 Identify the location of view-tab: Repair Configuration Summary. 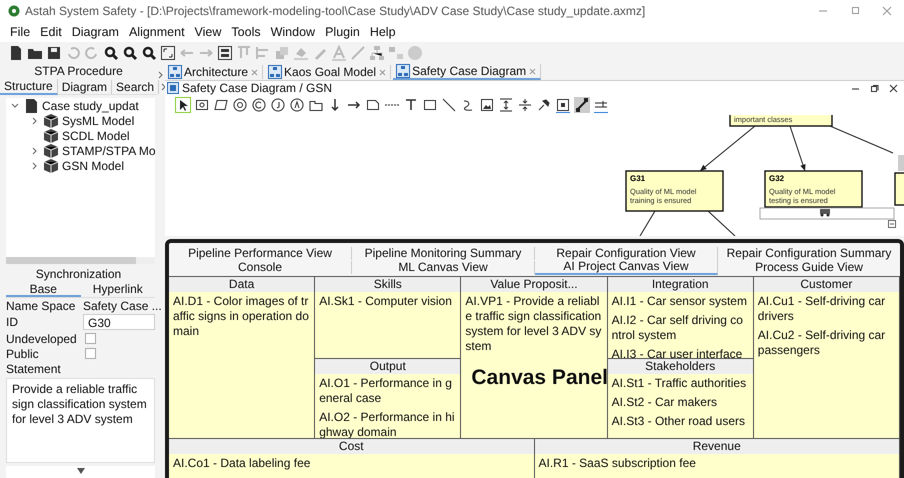
(809, 253).